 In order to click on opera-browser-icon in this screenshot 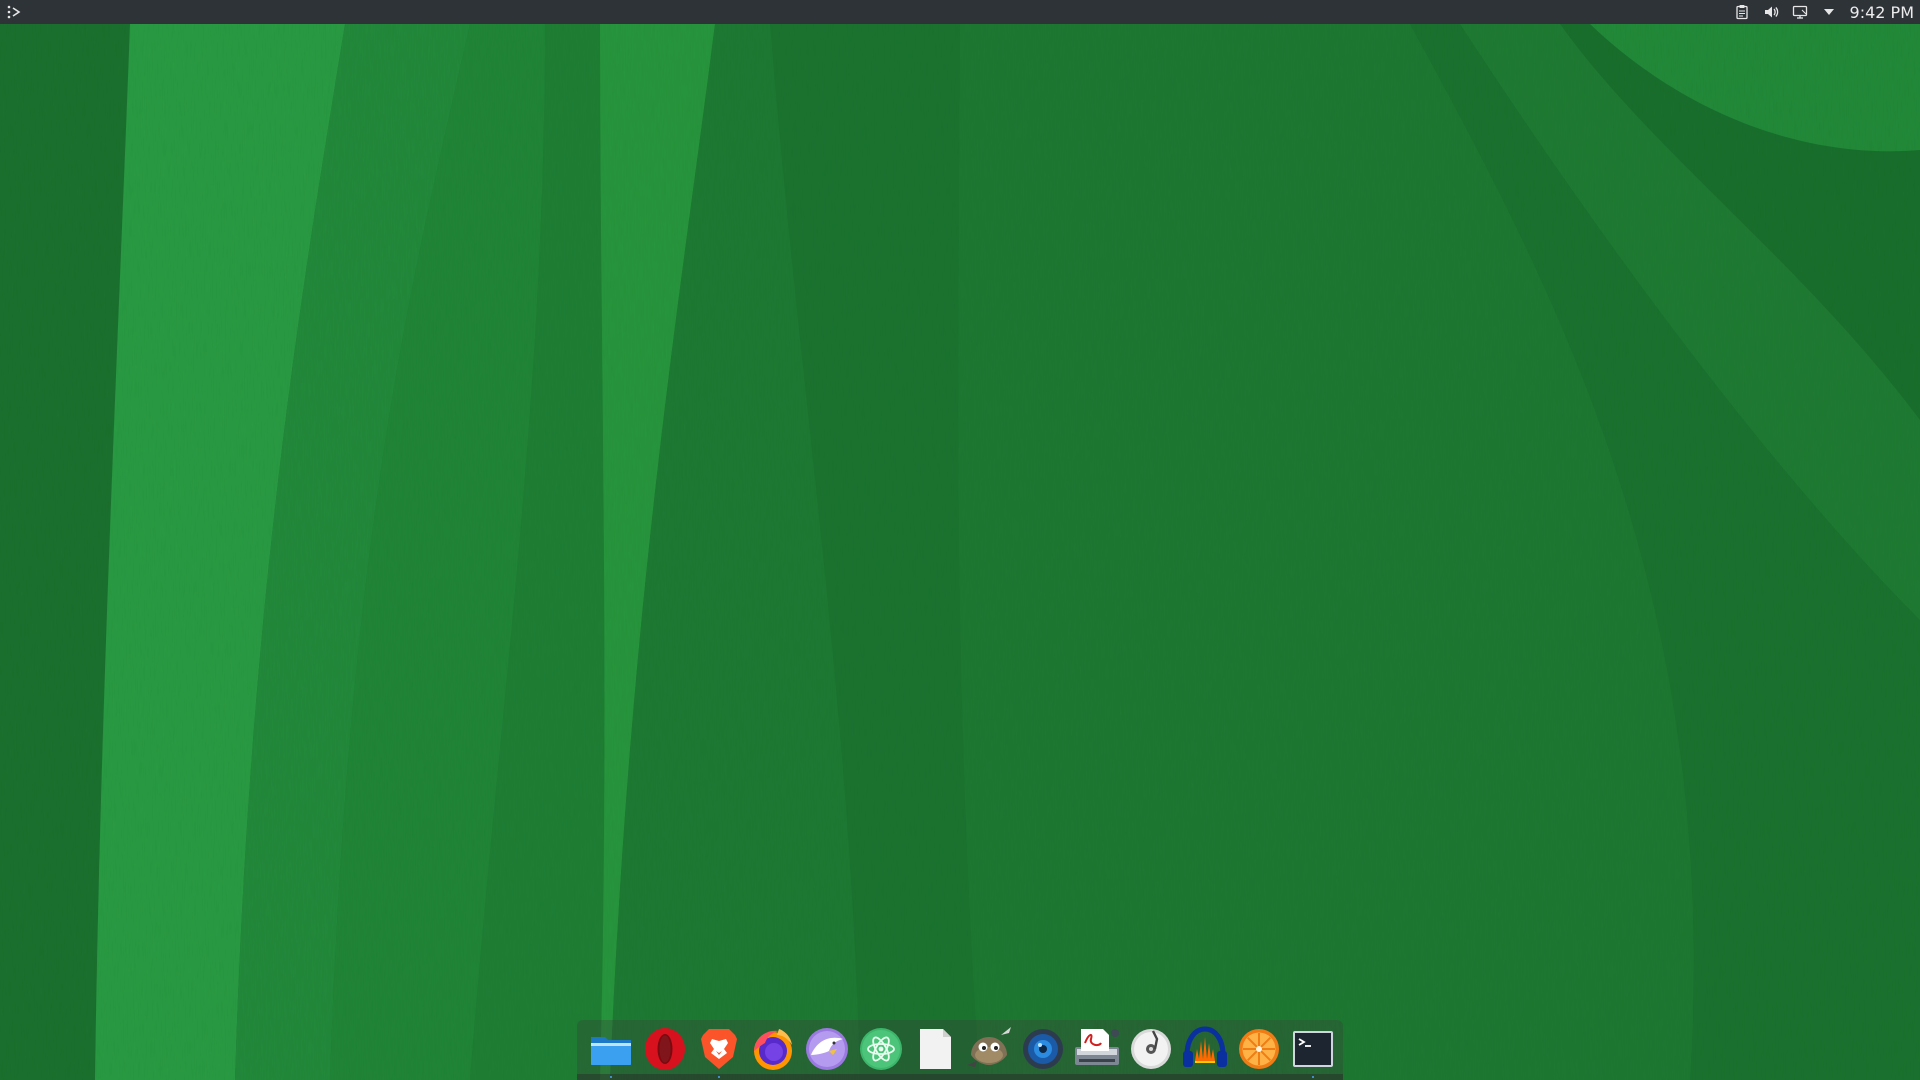, I will do `click(665, 1049)`.